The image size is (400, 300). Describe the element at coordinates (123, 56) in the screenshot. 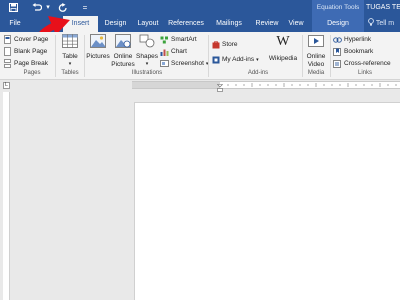

I see `online-pictures-label-1: Online` at that location.